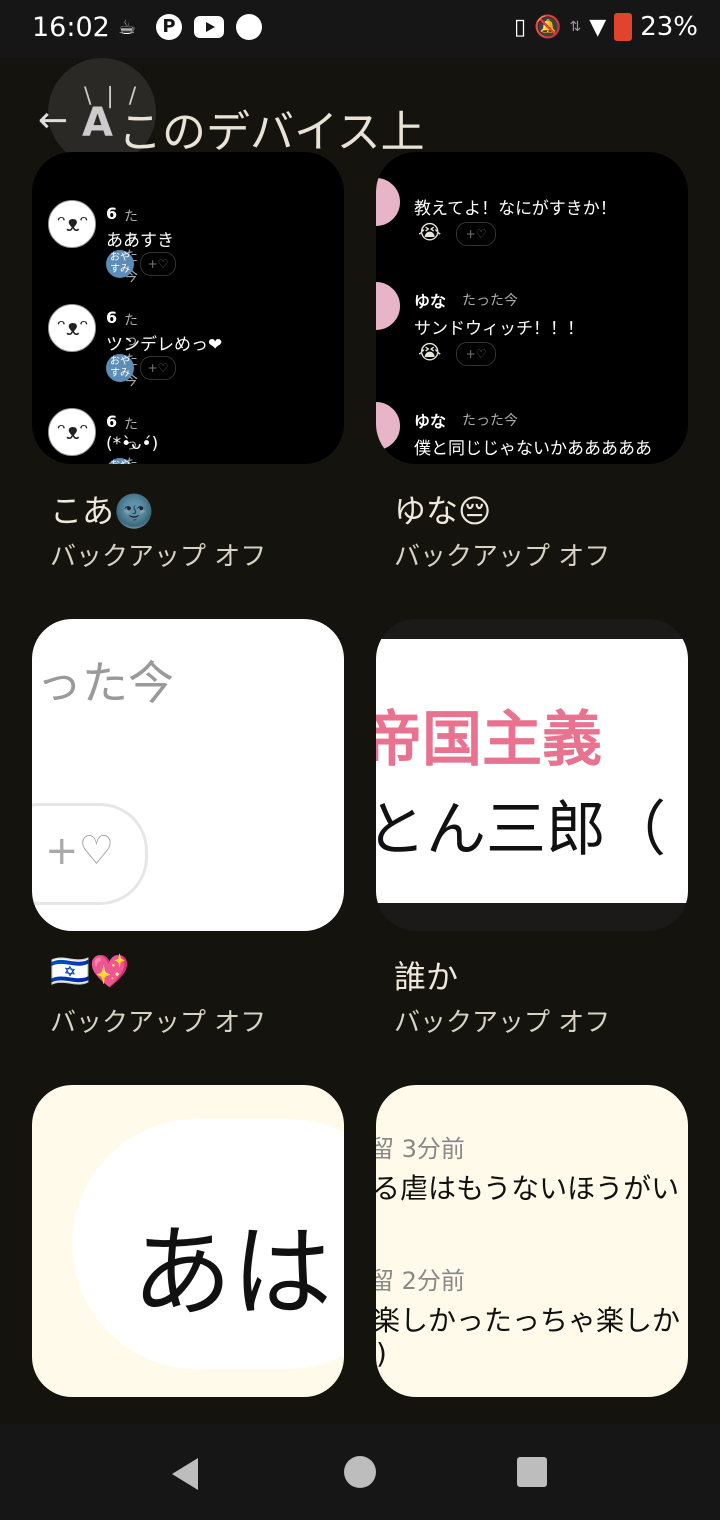  Describe the element at coordinates (623, 27) in the screenshot. I see `battery-icon` at that location.